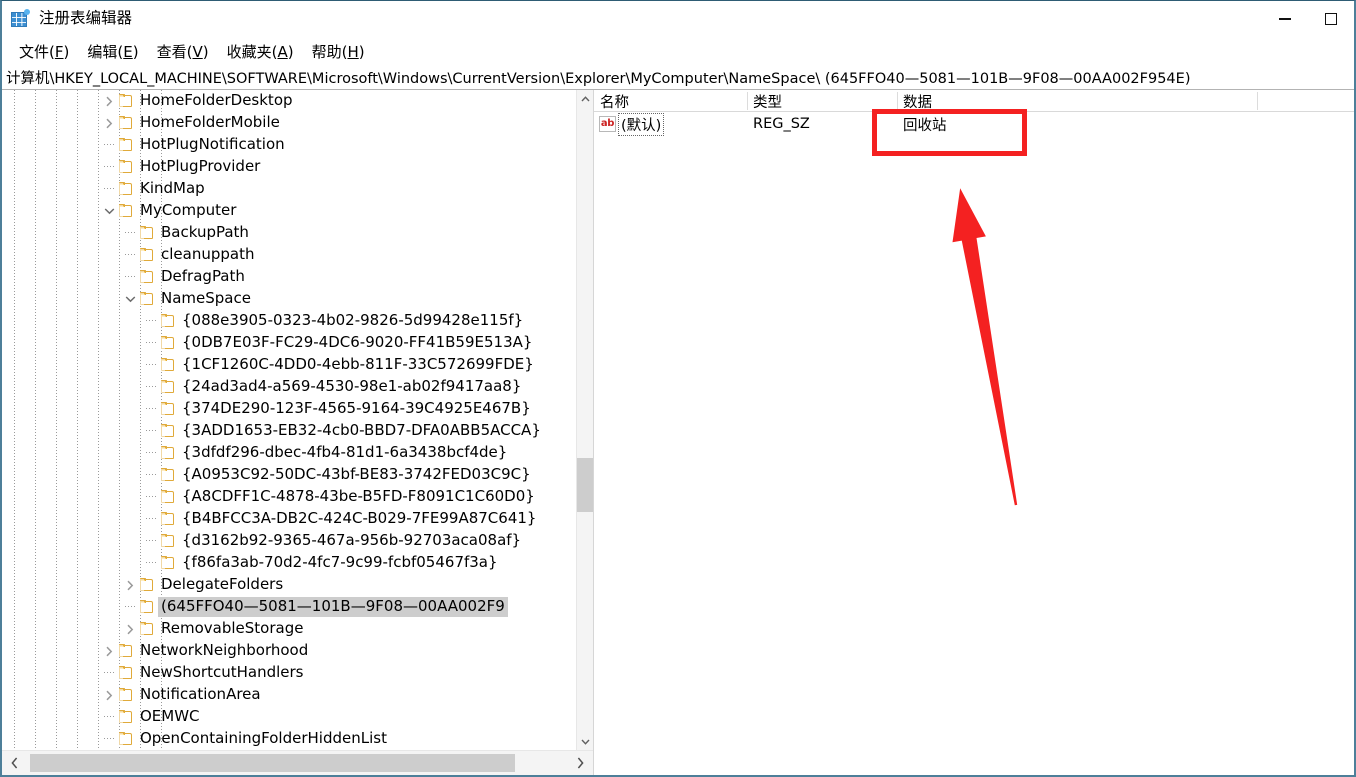 The height and width of the screenshot is (777, 1356). I want to click on tree-item-label: OEMWC, so click(170, 716).